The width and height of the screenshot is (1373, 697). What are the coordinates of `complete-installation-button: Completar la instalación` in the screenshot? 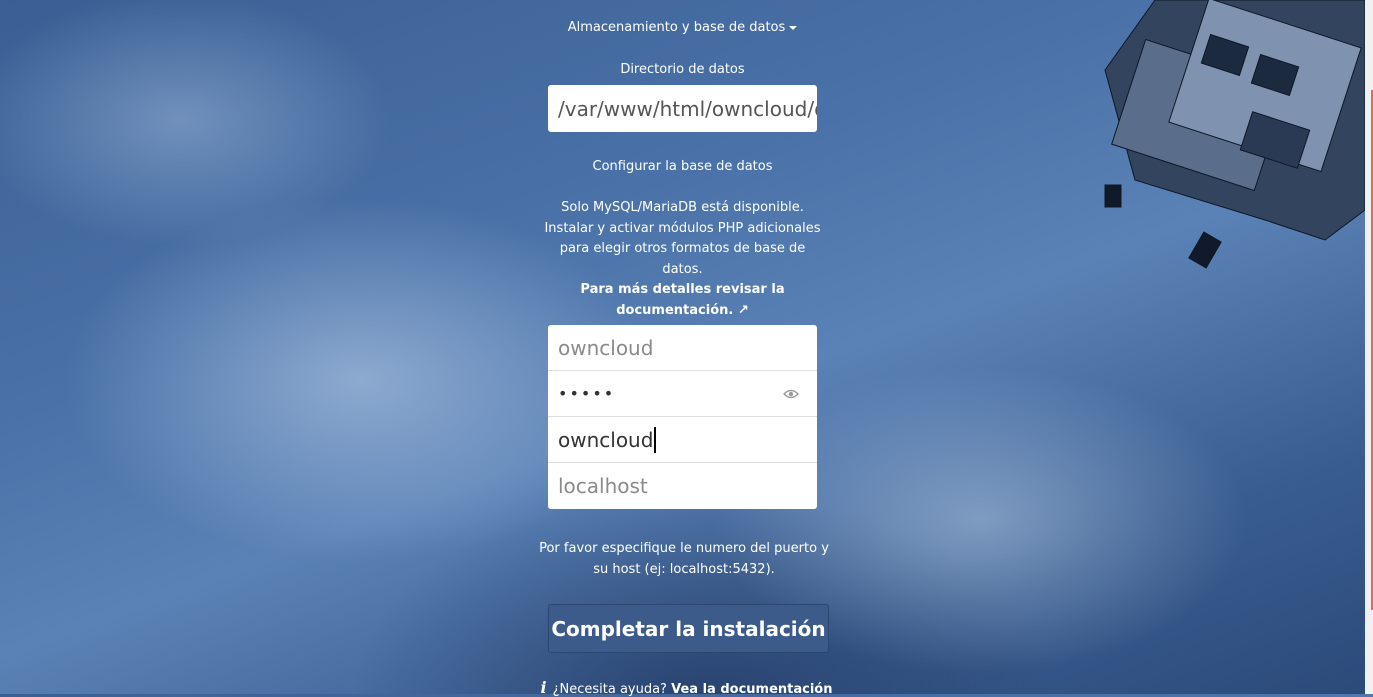 It's located at (688, 628).